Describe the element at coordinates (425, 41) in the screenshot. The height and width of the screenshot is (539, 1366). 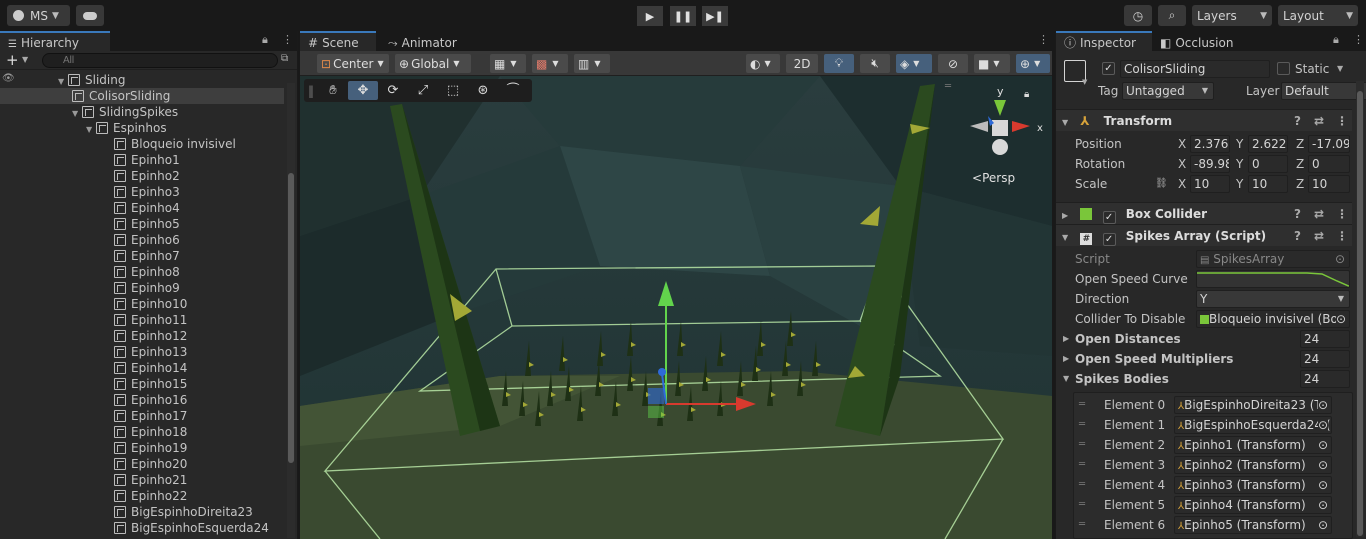
I see `tab-animator: ⤳ Animator` at that location.